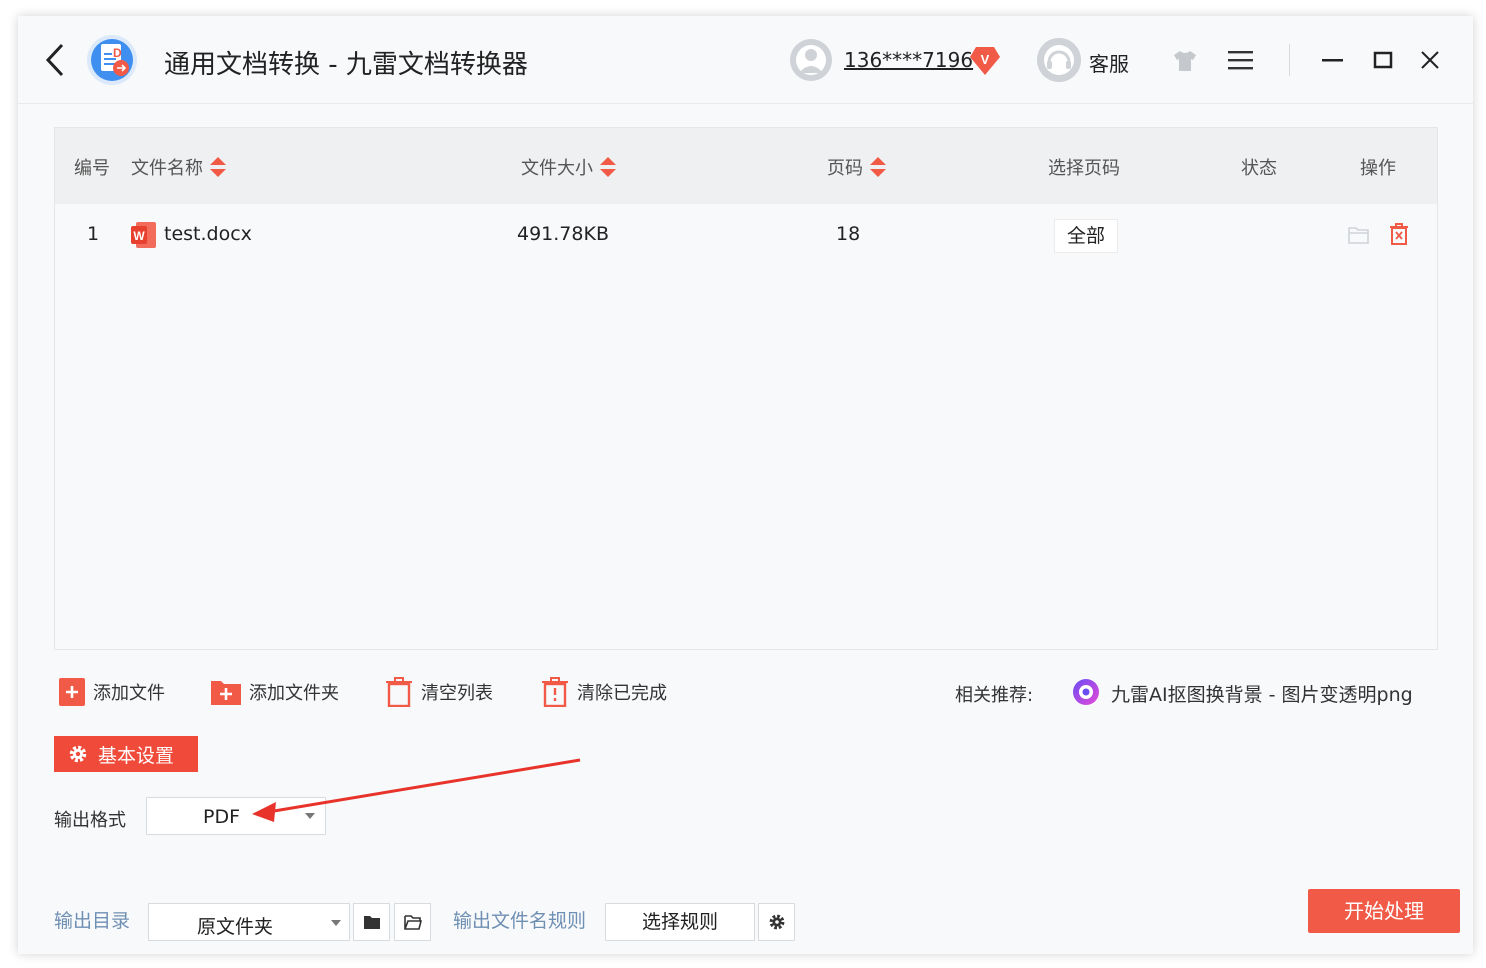 Image resolution: width=1486 pixels, height=968 pixels. Describe the element at coordinates (848, 234) in the screenshot. I see `row-page-count: 18` at that location.